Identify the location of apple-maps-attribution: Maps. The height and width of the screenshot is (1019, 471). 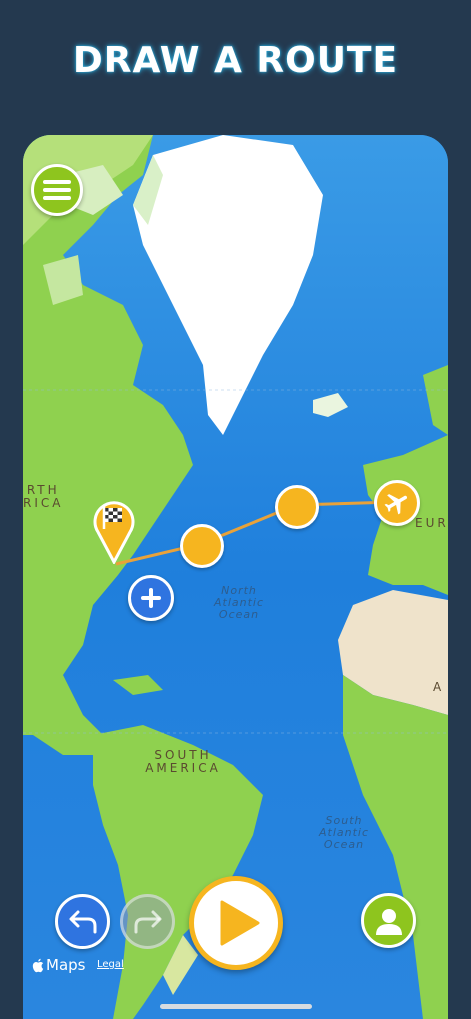
(58, 965).